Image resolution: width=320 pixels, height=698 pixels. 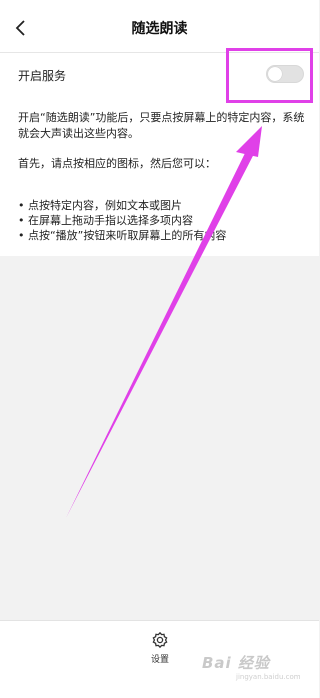 I want to click on bullet-item: • 点按特定内容，例如文本或图片, so click(x=100, y=205).